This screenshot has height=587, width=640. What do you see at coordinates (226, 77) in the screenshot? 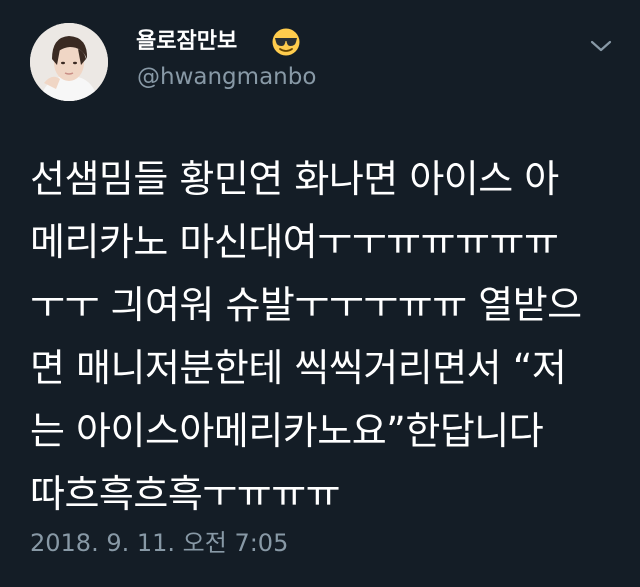
I see `user-handle: @hwangmanbo` at bounding box center [226, 77].